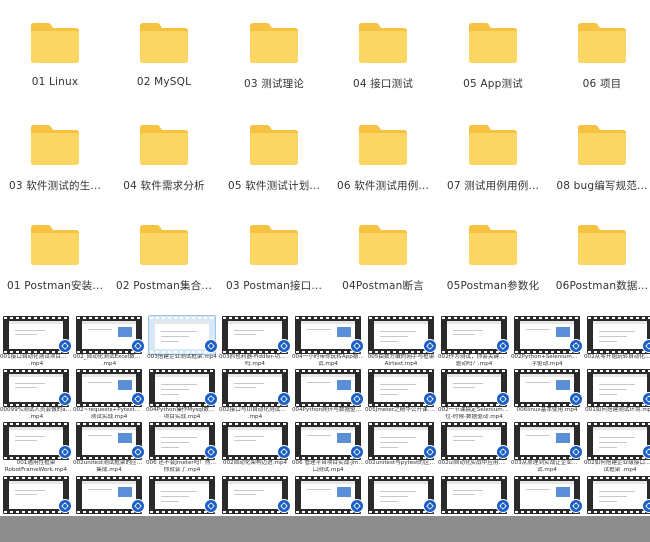 Image resolution: width=650 pixels, height=542 pixels. Describe the element at coordinates (547, 342) in the screenshot. I see `video-file: 002Python+Selenium实现关键字驱动.mp4` at that location.